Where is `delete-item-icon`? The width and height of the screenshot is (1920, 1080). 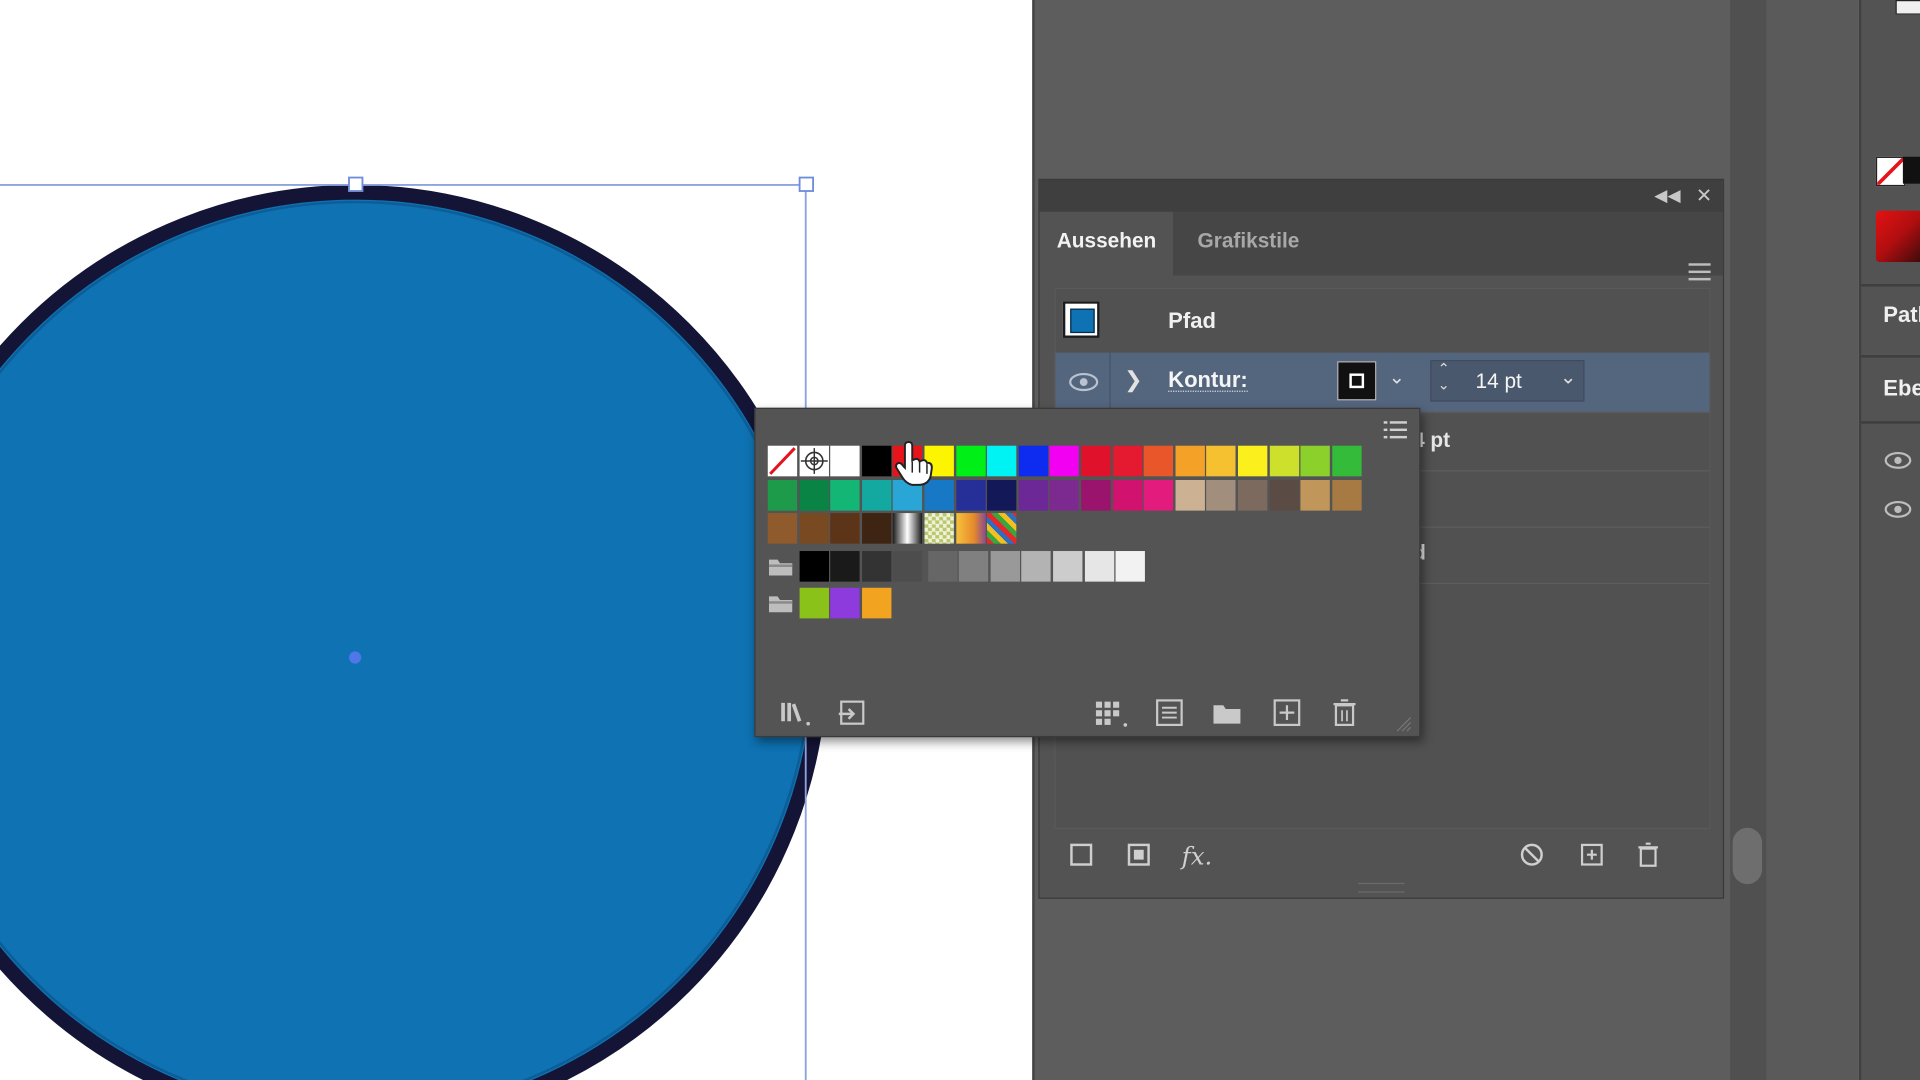 delete-item-icon is located at coordinates (1648, 854).